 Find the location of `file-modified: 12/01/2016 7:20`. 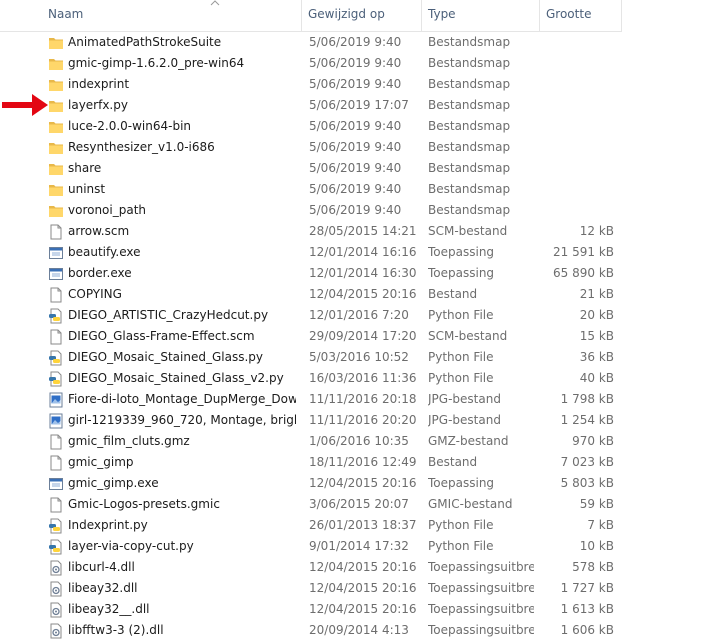

file-modified: 12/01/2016 7:20 is located at coordinates (359, 315).